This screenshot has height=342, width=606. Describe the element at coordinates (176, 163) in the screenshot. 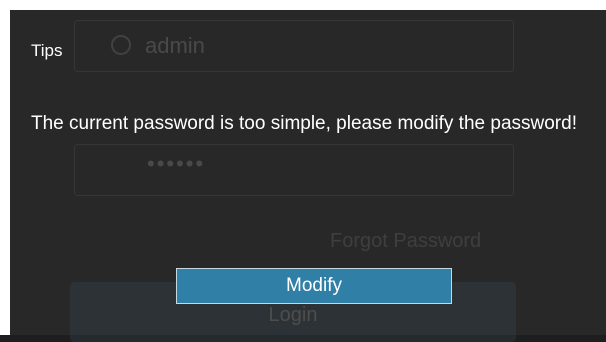

I see `background-password-mask: ••••••` at that location.